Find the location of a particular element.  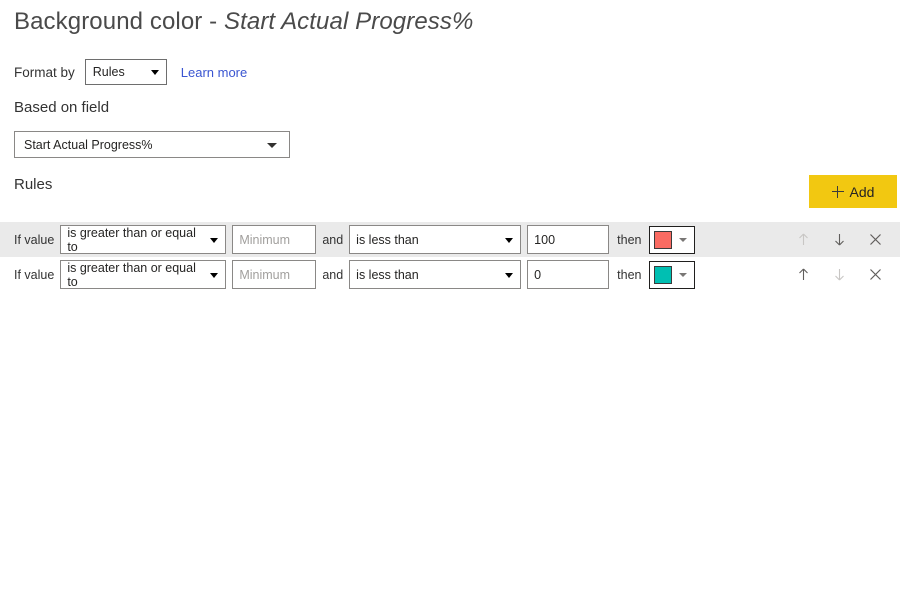

add-rule-button-label: Add is located at coordinates (862, 191).